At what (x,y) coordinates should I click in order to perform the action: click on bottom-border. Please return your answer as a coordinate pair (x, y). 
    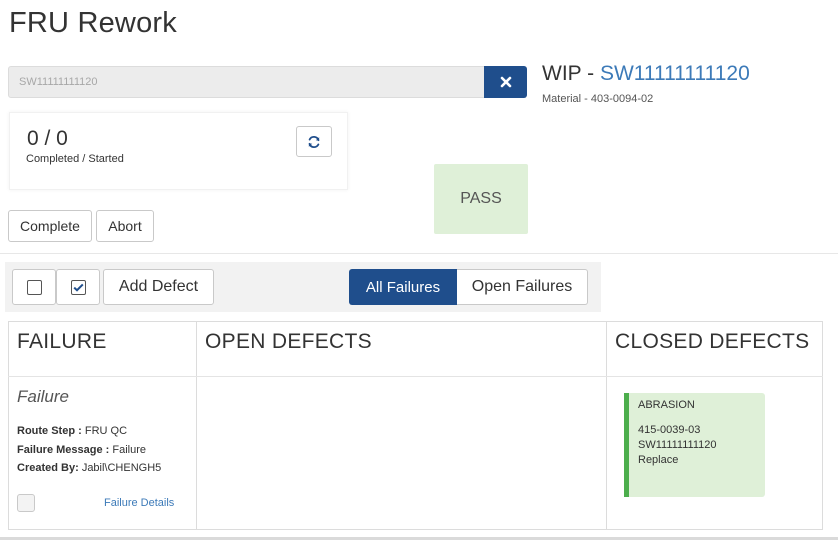
    Looking at the image, I should click on (419, 538).